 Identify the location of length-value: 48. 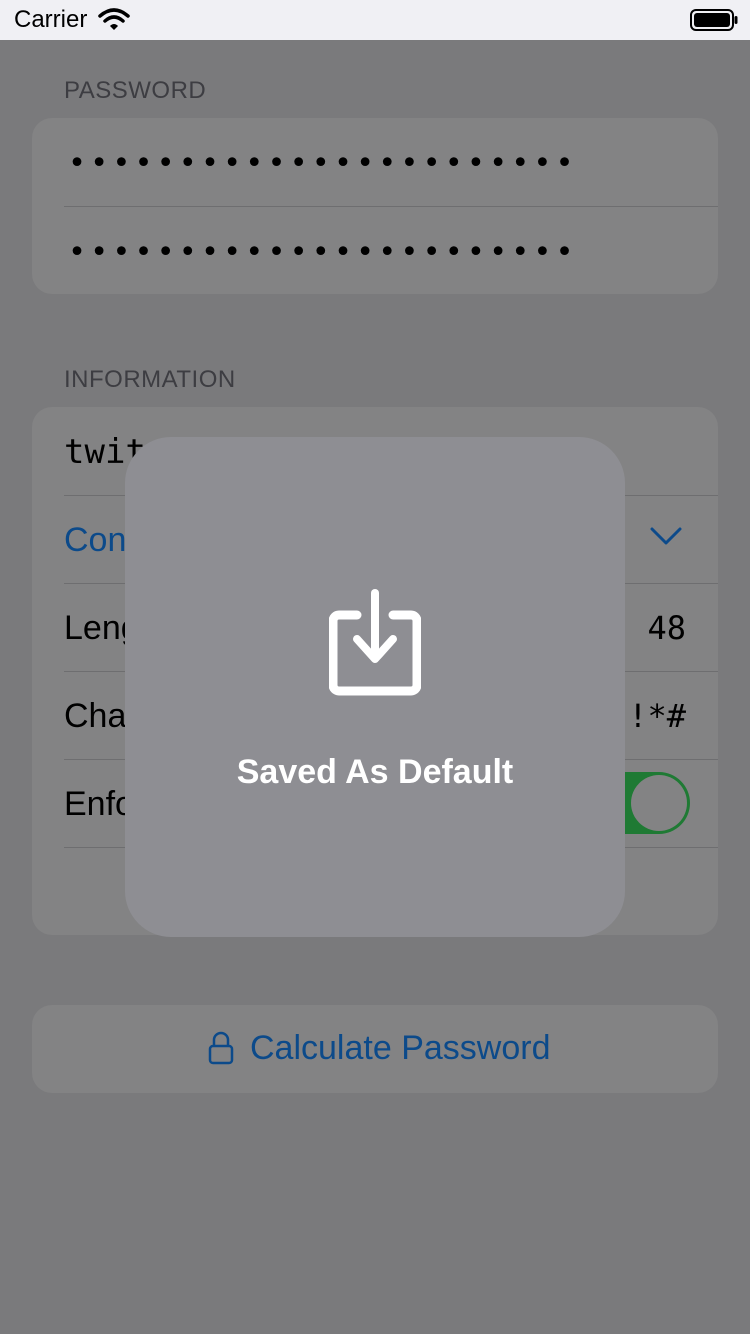
(666, 628).